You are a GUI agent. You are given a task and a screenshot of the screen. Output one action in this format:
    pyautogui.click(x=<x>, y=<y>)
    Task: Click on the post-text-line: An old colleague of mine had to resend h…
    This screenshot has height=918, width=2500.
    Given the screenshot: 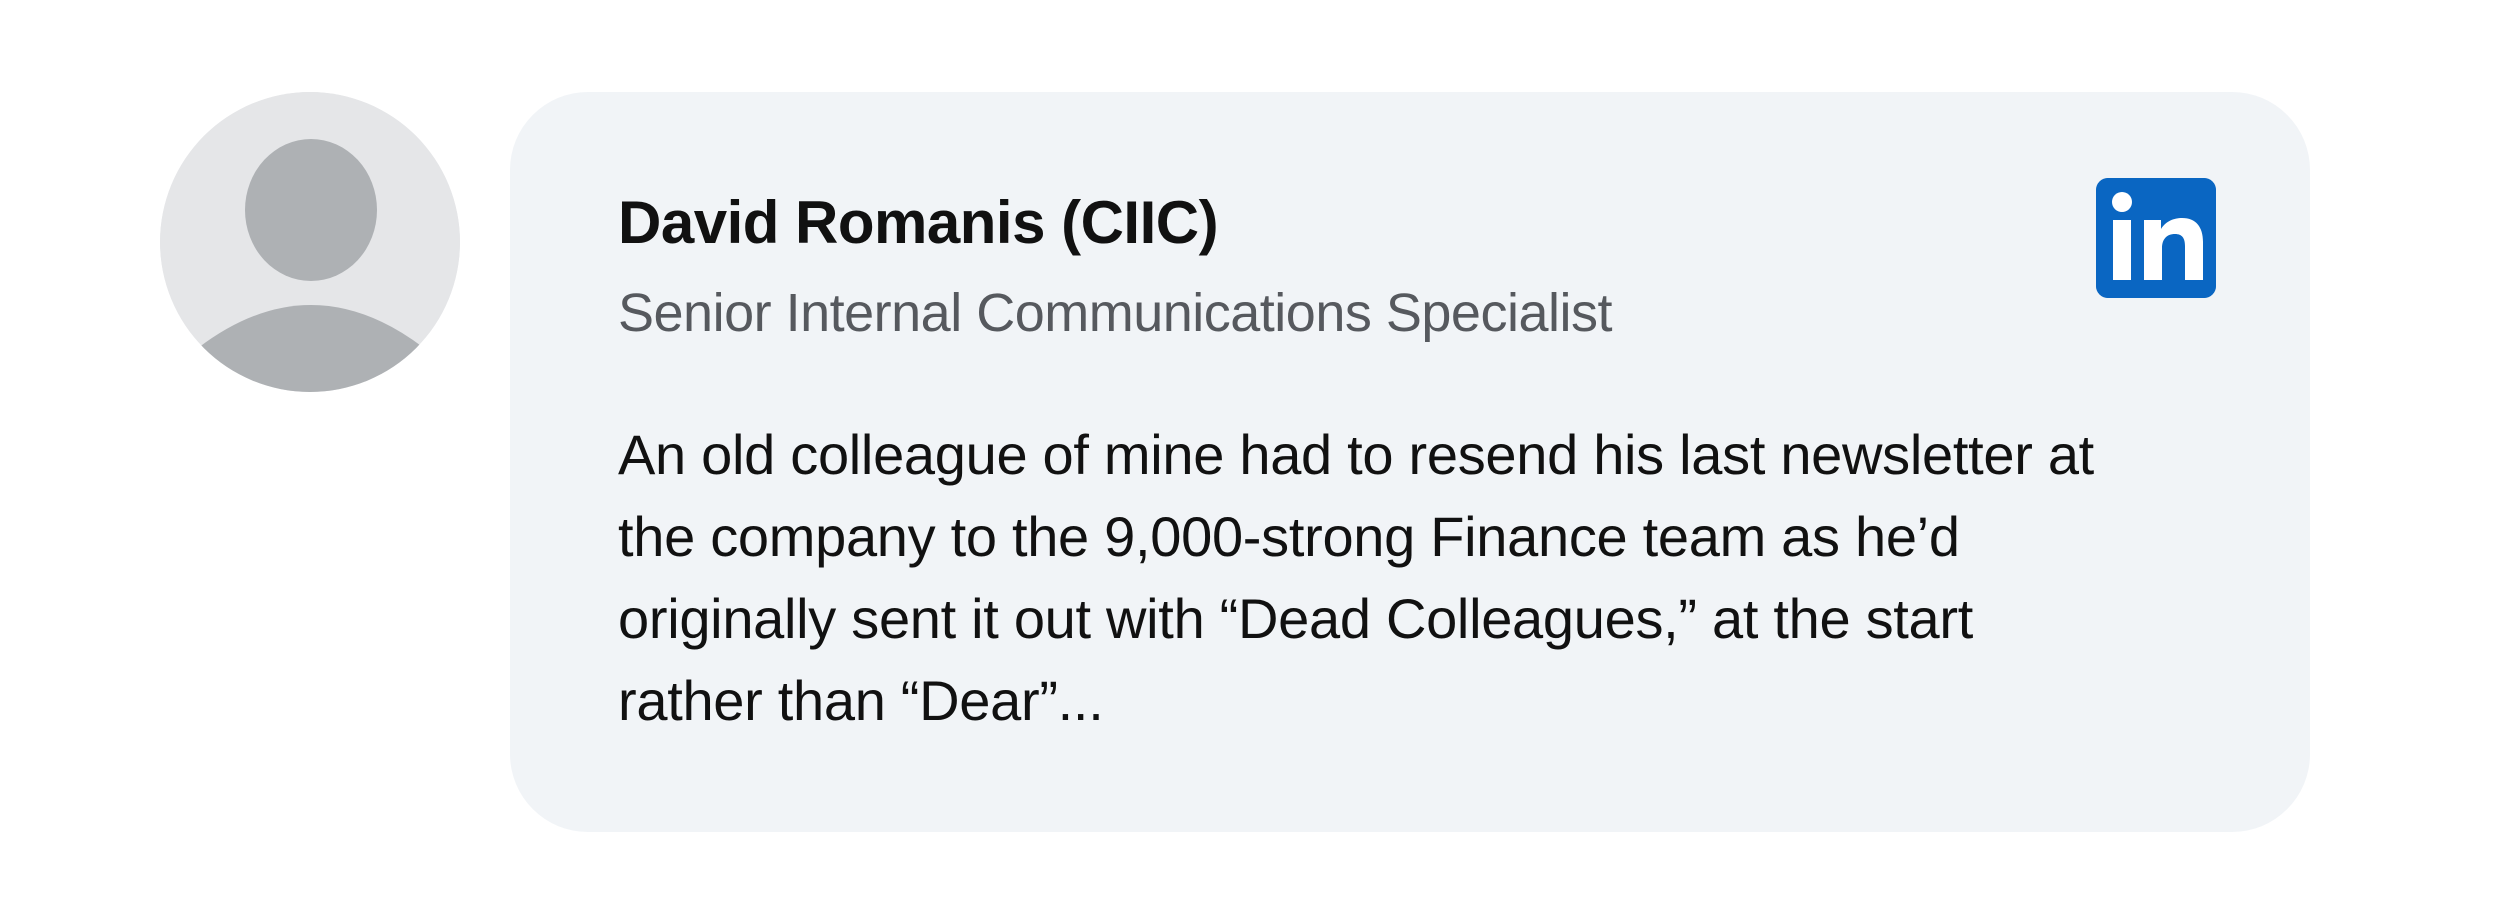 What is the action you would take?
    pyautogui.click(x=1356, y=454)
    